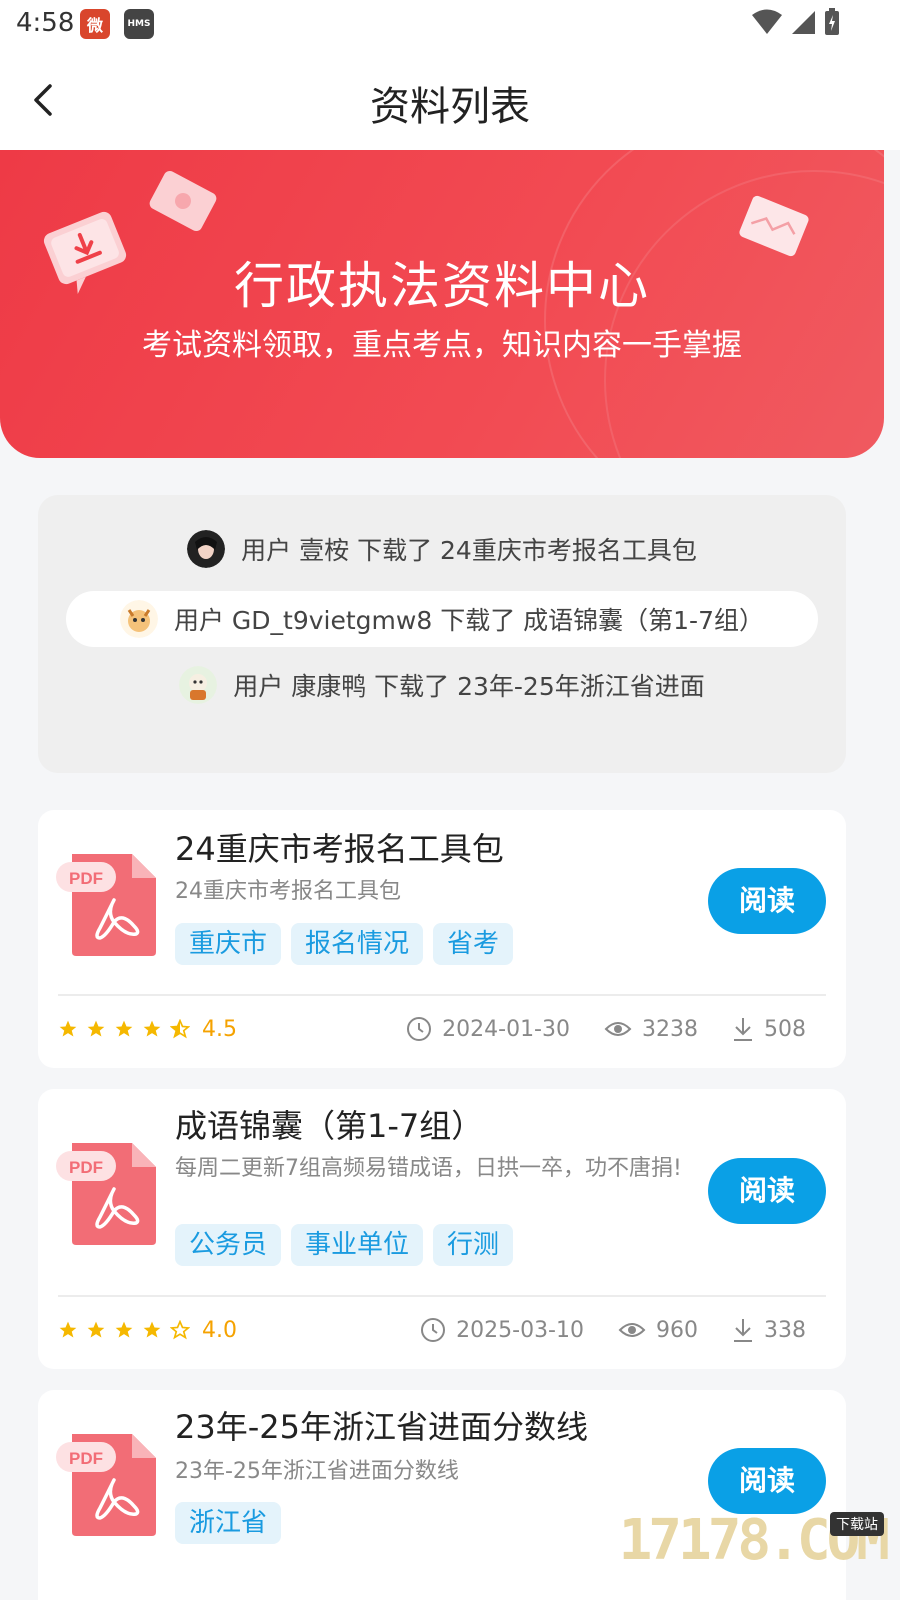 This screenshot has width=900, height=1600. What do you see at coordinates (219, 1029) in the screenshot?
I see `rating-value: 4.5` at bounding box center [219, 1029].